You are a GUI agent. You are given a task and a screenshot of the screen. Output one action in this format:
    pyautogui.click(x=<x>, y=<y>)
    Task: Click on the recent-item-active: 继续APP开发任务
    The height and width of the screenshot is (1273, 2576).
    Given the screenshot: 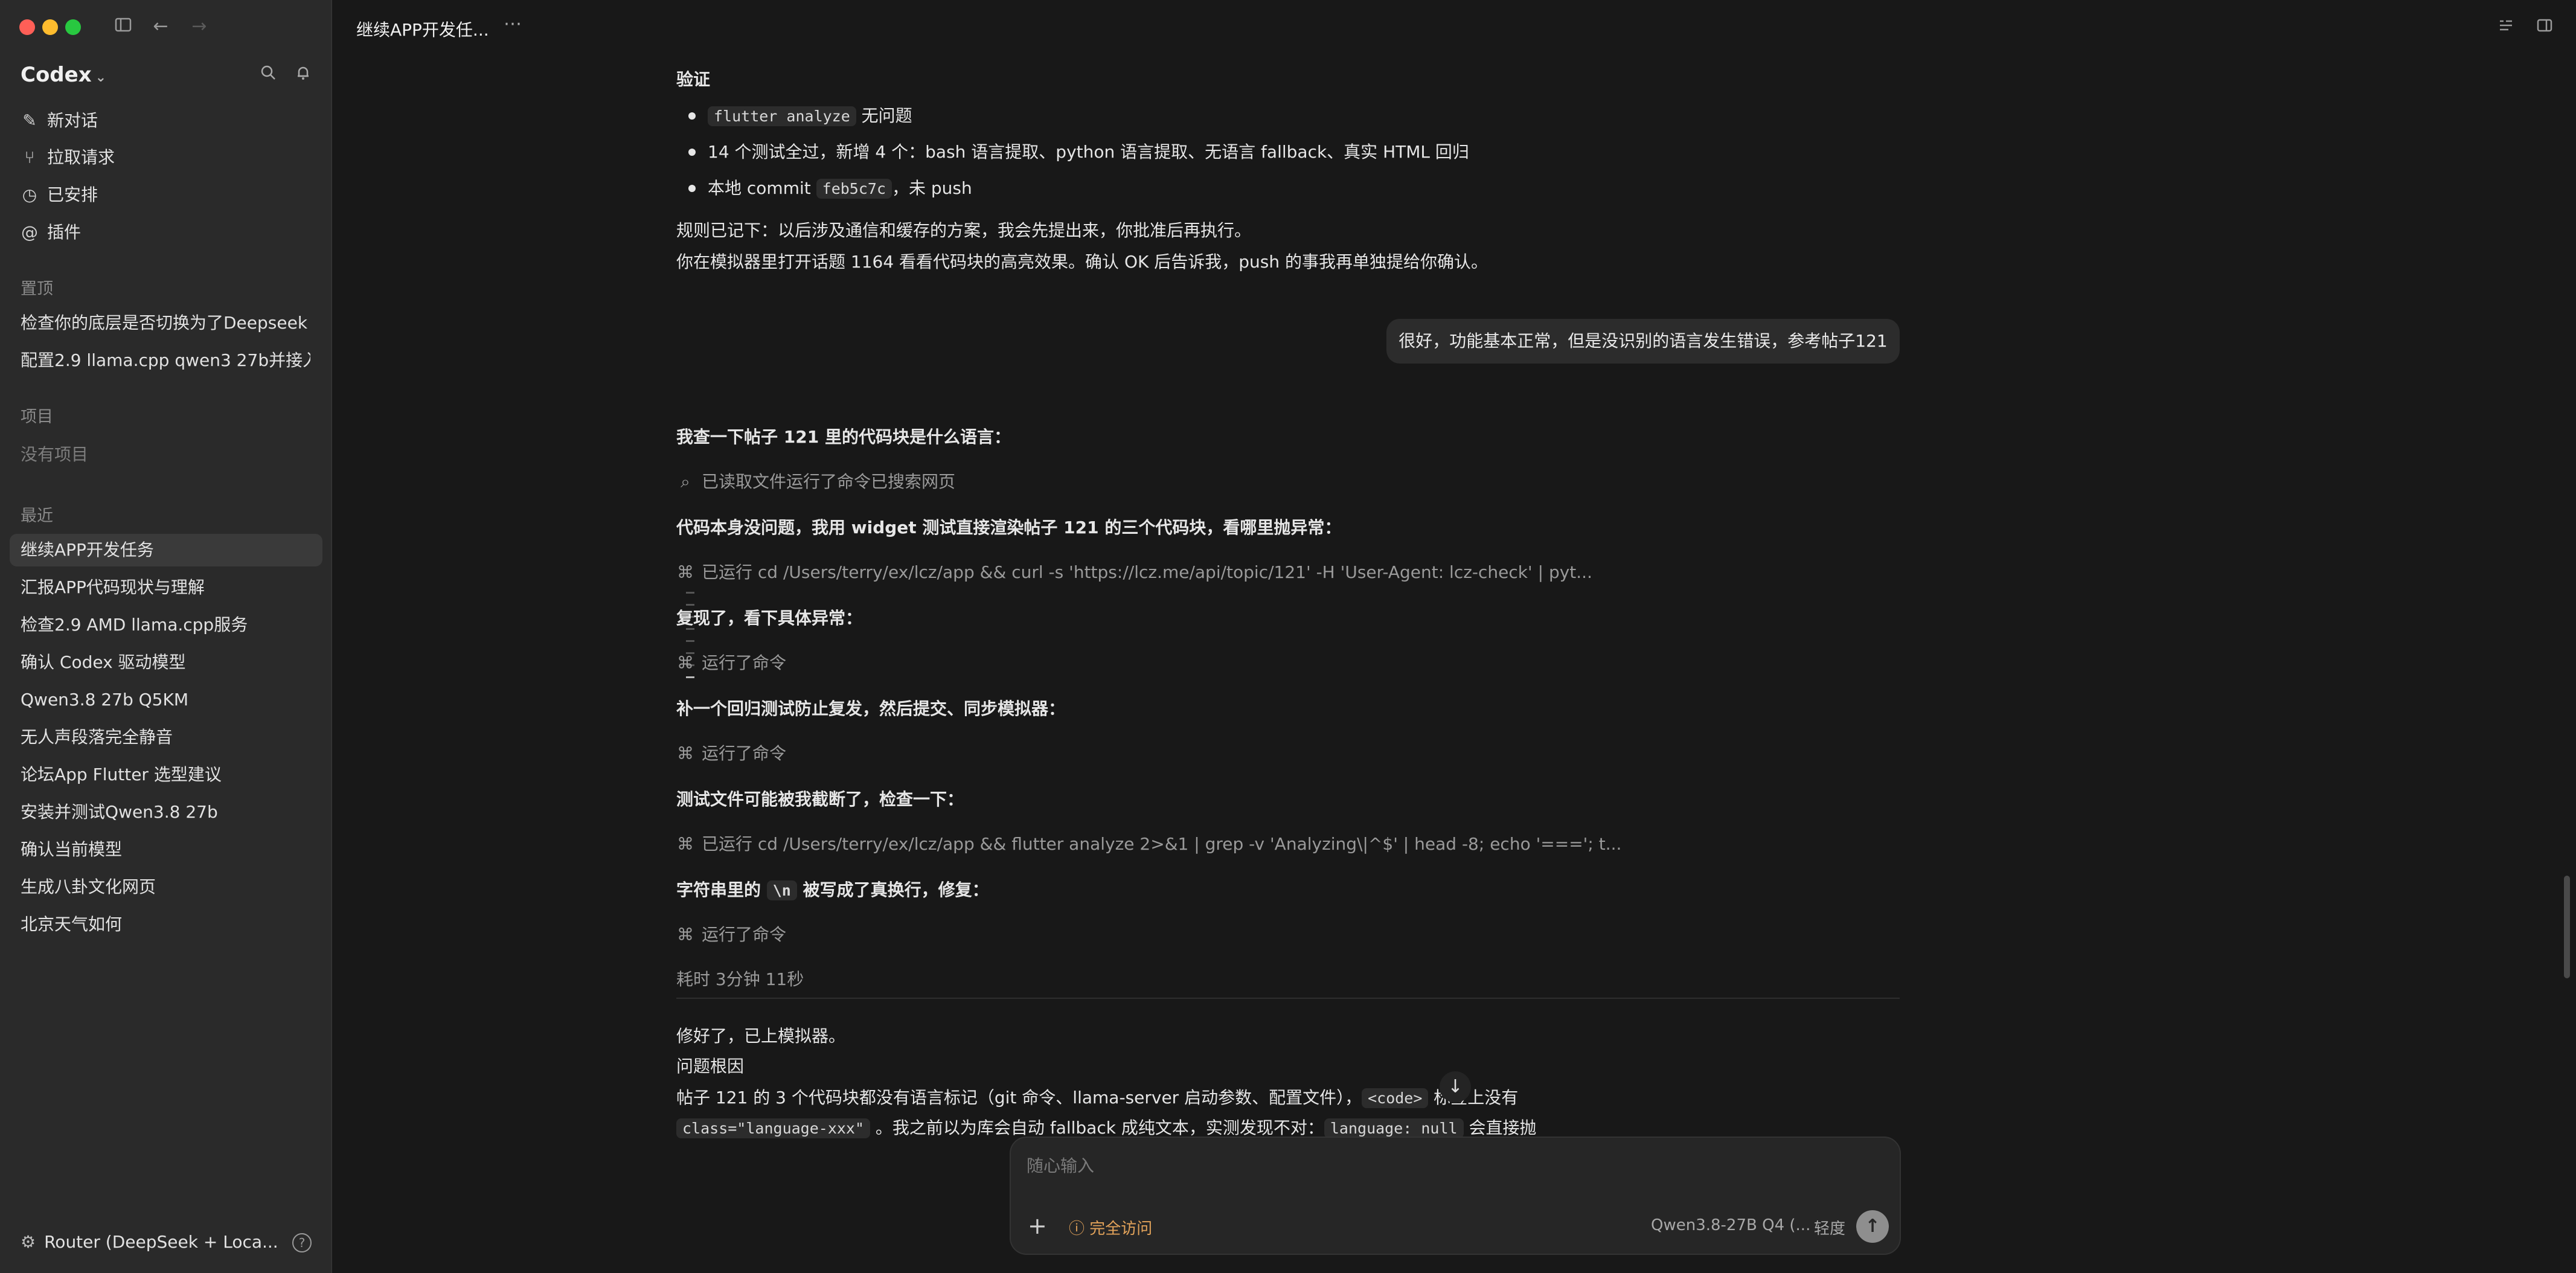 What is the action you would take?
    pyautogui.click(x=166, y=550)
    